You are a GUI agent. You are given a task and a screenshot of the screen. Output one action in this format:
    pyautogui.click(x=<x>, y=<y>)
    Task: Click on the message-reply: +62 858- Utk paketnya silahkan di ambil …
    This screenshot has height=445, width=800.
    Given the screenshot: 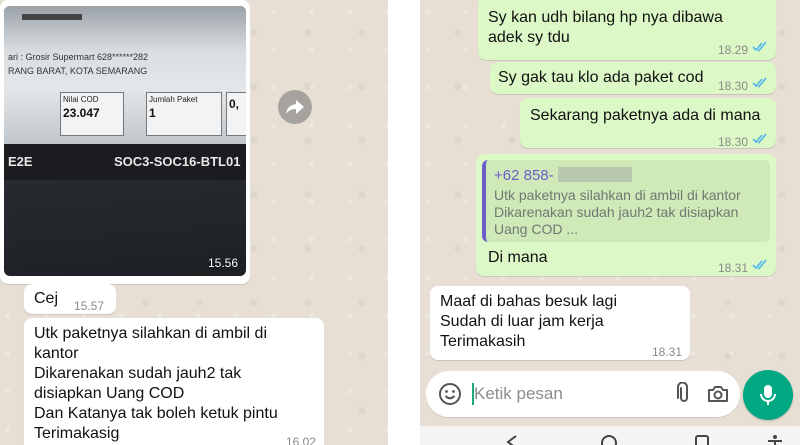 What is the action you would take?
    pyautogui.click(x=626, y=215)
    